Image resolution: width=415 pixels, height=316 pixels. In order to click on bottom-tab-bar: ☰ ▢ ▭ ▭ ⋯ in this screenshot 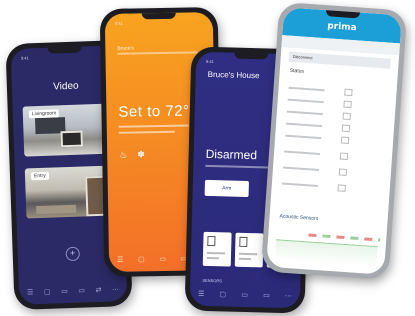, I will do `click(245, 295)`.